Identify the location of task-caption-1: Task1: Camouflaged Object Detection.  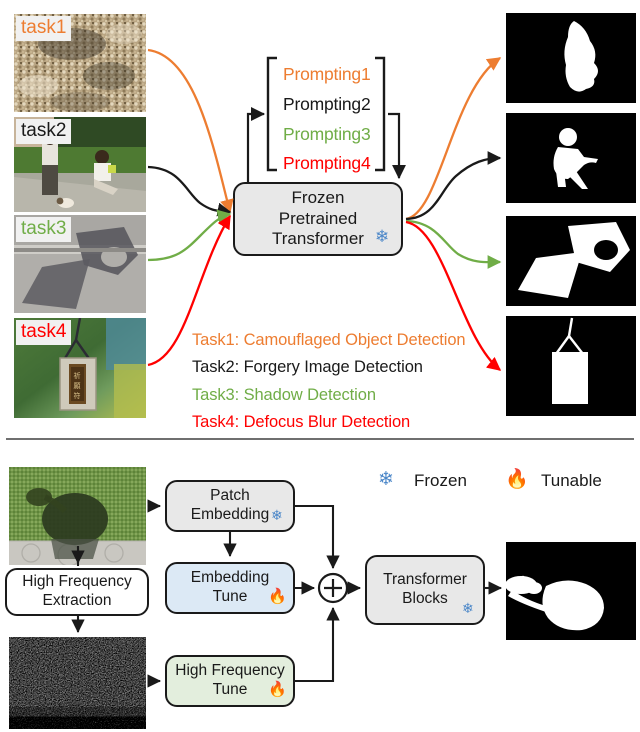
(329, 340).